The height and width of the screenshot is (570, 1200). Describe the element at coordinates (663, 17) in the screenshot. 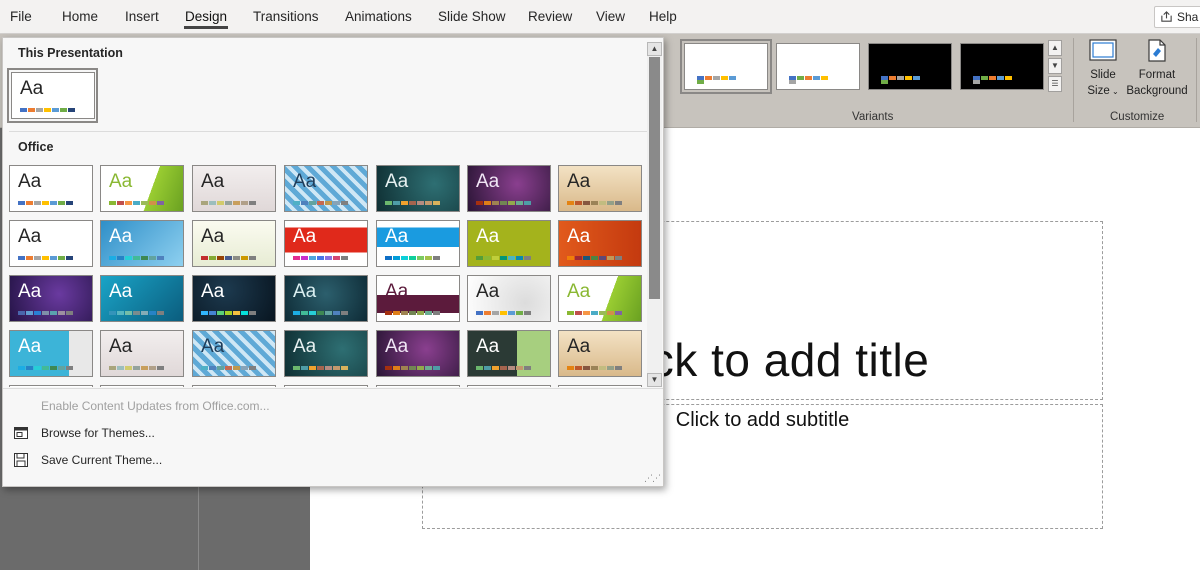

I see `tab-help: Help` at that location.